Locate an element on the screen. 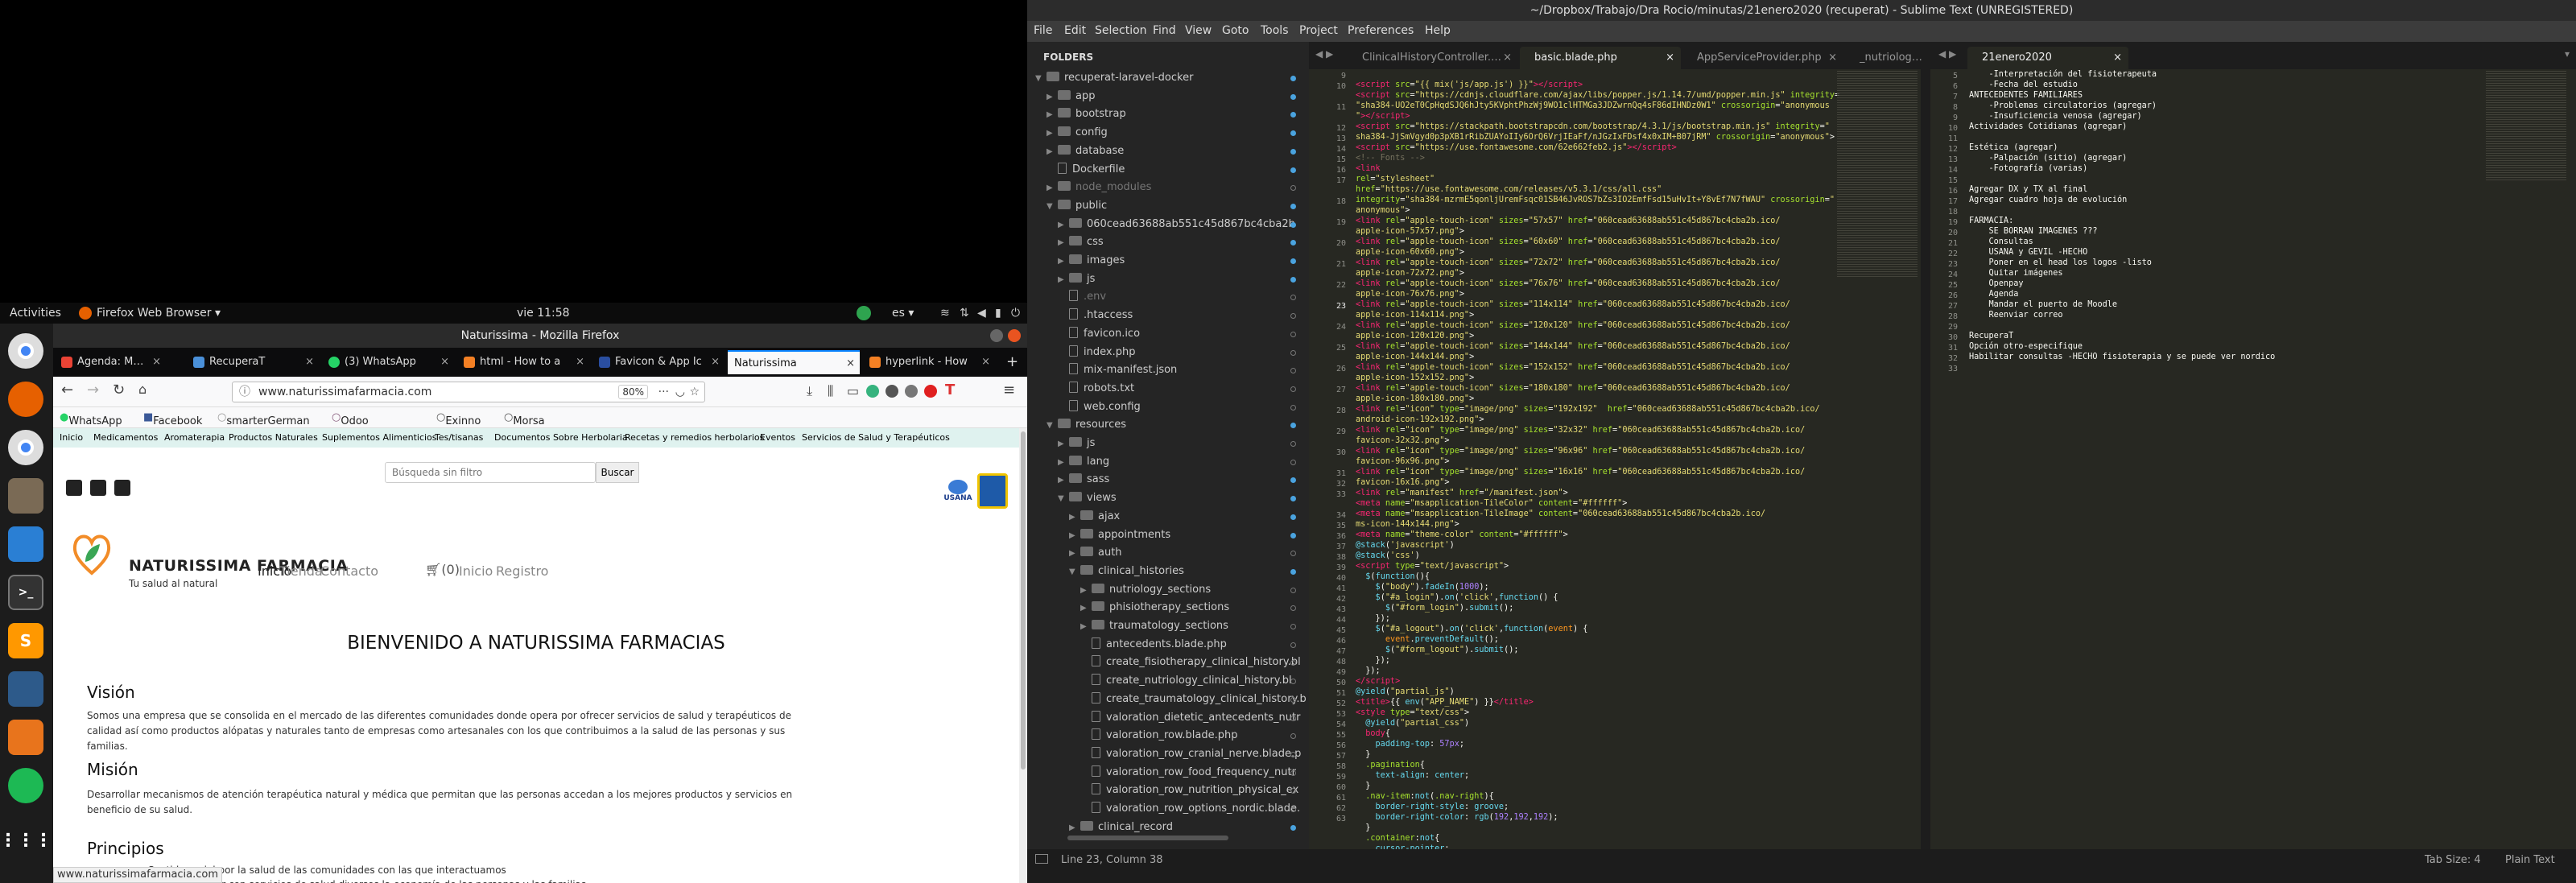 This screenshot has height=883, width=2576. clock: vie 11:58 is located at coordinates (543, 313).